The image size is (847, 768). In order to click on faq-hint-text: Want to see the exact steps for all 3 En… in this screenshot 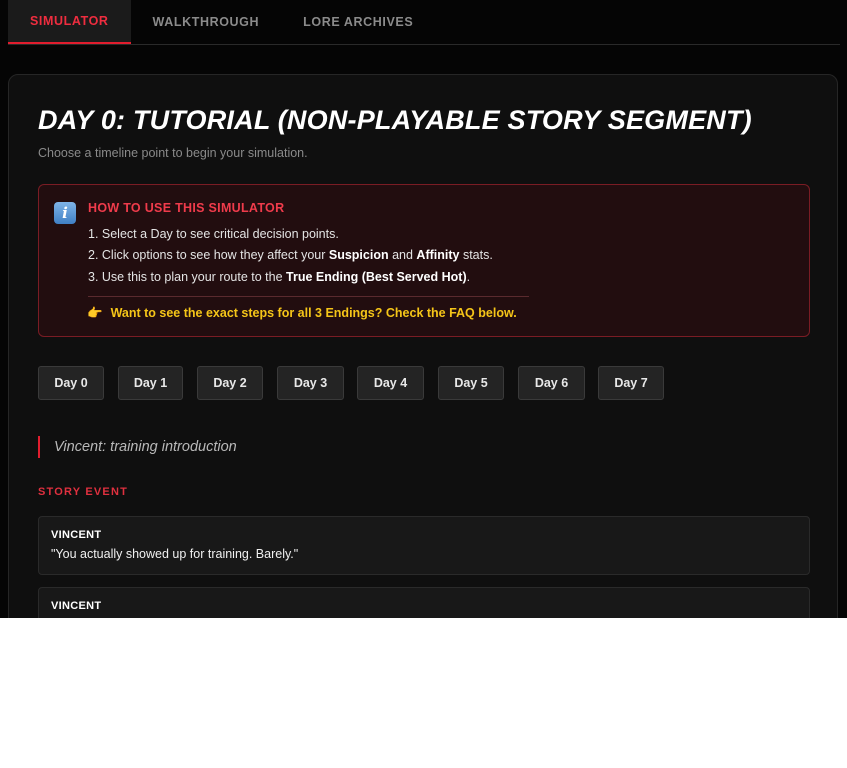, I will do `click(313, 313)`.